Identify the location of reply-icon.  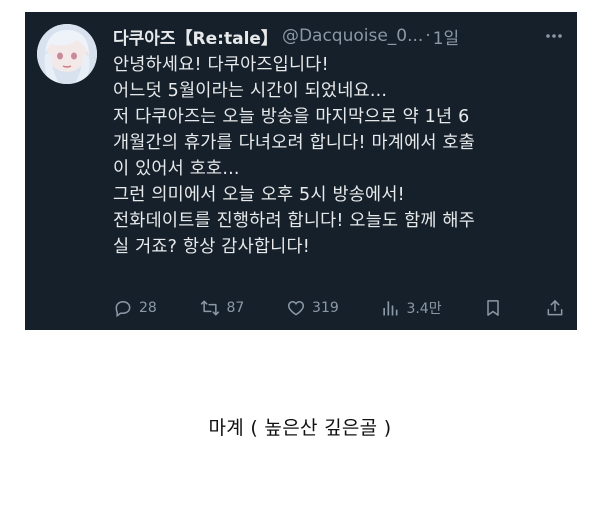
(123, 308).